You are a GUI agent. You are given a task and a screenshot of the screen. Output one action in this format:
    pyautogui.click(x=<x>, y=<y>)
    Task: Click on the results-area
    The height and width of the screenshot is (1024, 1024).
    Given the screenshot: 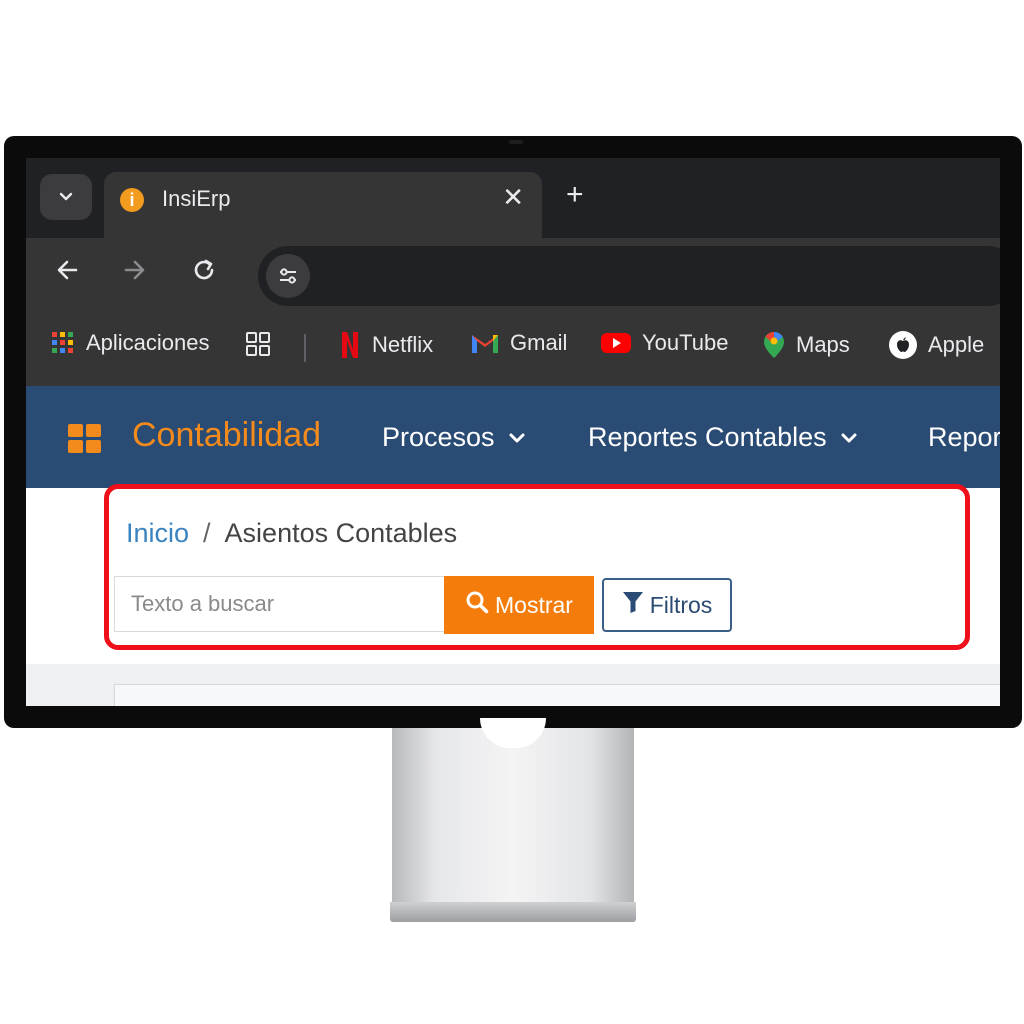 What is the action you would take?
    pyautogui.click(x=513, y=685)
    